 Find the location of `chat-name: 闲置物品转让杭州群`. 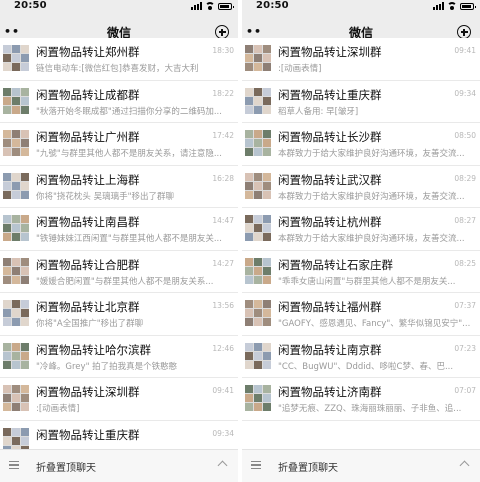

chat-name: 闲置物品转让杭州群 is located at coordinates (330, 222).